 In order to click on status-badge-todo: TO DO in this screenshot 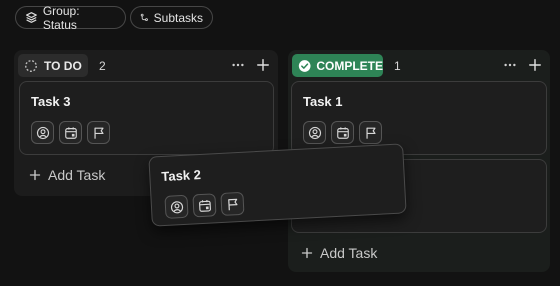, I will do `click(53, 65)`.